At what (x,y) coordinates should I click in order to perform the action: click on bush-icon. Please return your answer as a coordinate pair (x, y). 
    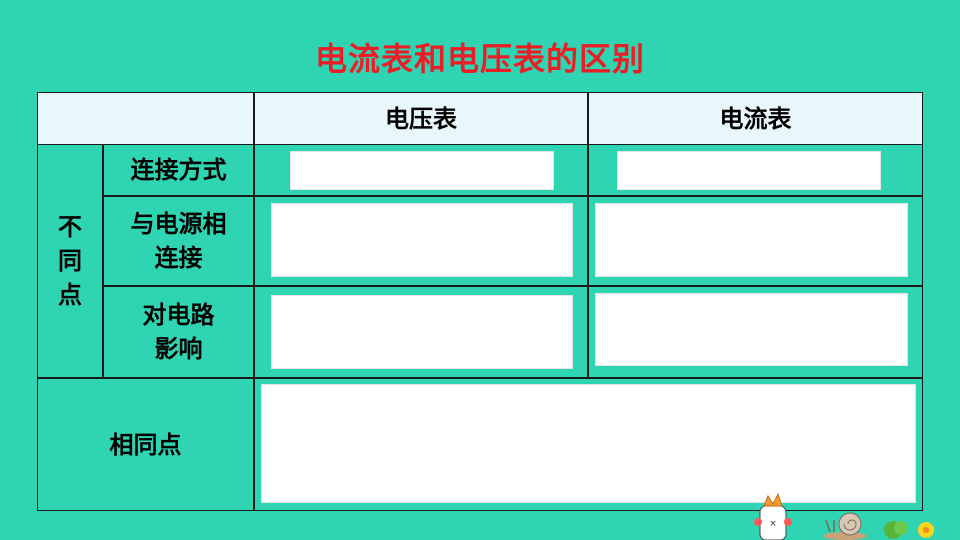
    Looking at the image, I should click on (896, 530).